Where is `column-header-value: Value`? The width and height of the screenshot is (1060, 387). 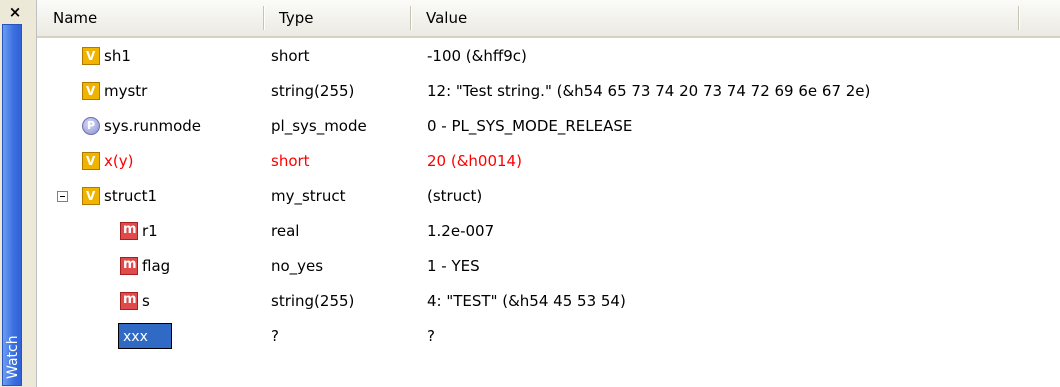 column-header-value: Value is located at coordinates (714, 18).